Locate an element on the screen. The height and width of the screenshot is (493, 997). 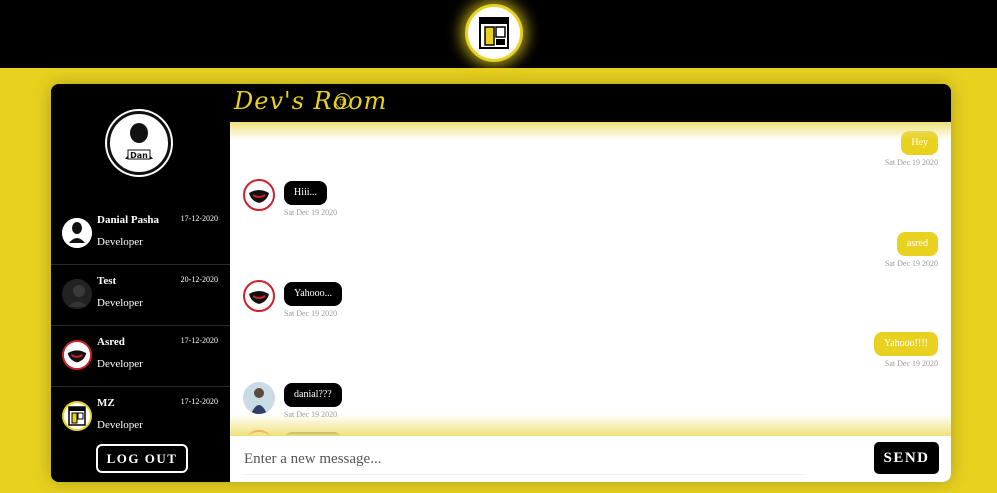
title-logo-icon: ◫ is located at coordinates (343, 101).